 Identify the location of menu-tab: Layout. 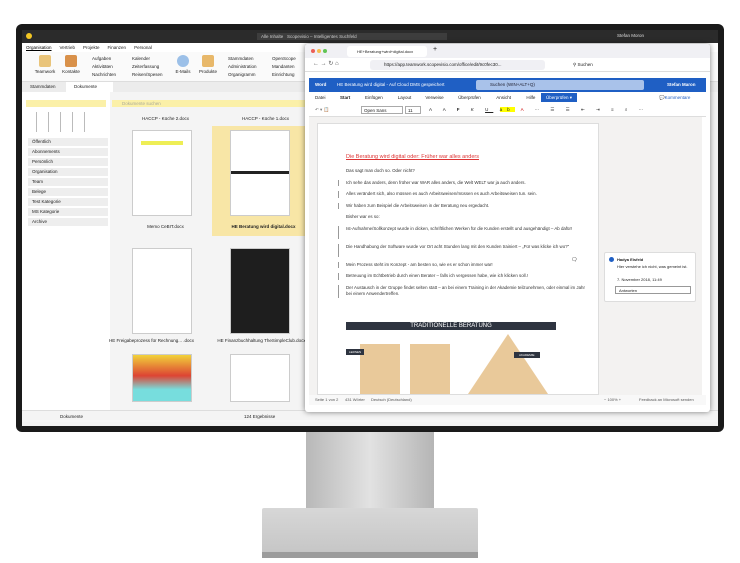
(405, 97).